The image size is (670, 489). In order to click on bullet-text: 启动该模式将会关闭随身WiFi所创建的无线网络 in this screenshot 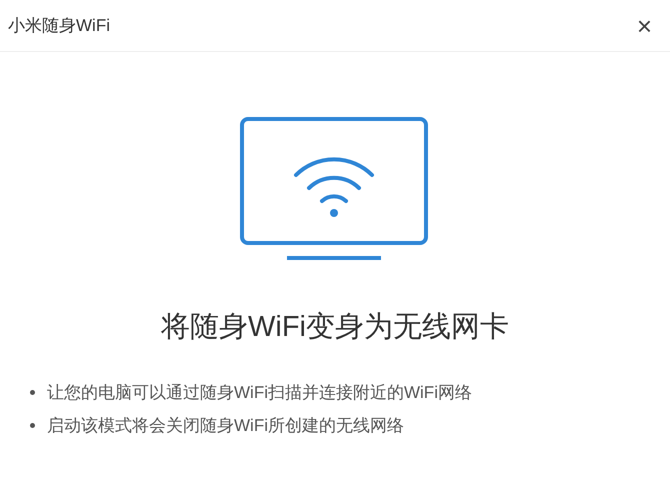, I will do `click(225, 426)`.